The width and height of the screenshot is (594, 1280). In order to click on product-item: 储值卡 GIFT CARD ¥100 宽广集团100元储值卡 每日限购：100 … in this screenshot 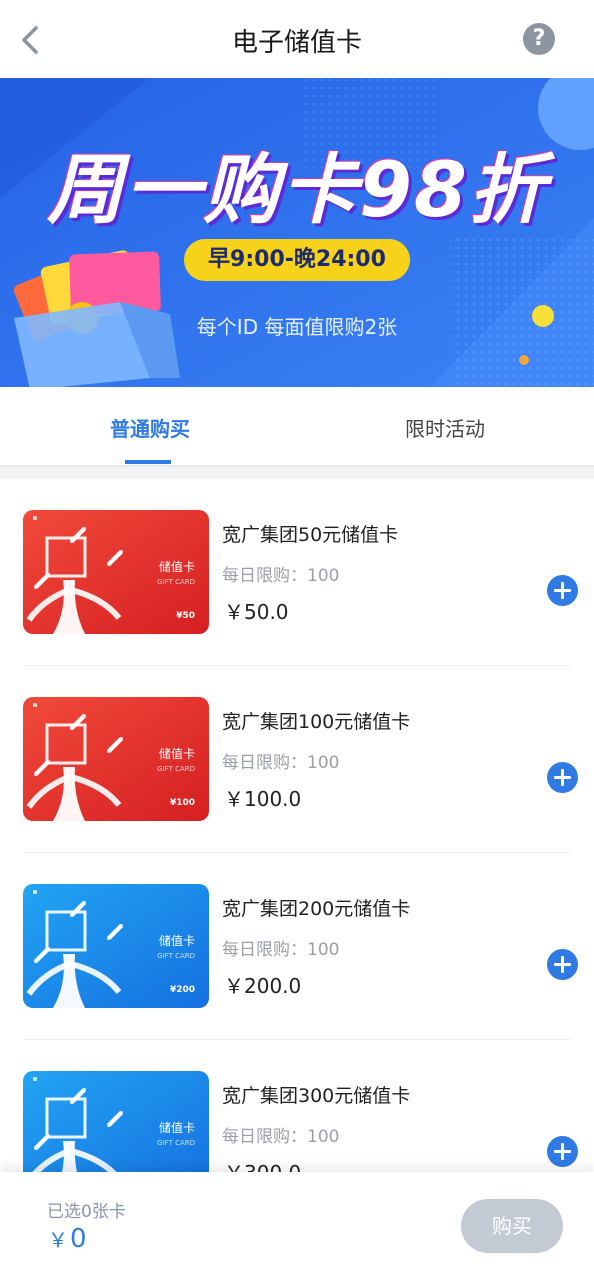, I will do `click(297, 759)`.